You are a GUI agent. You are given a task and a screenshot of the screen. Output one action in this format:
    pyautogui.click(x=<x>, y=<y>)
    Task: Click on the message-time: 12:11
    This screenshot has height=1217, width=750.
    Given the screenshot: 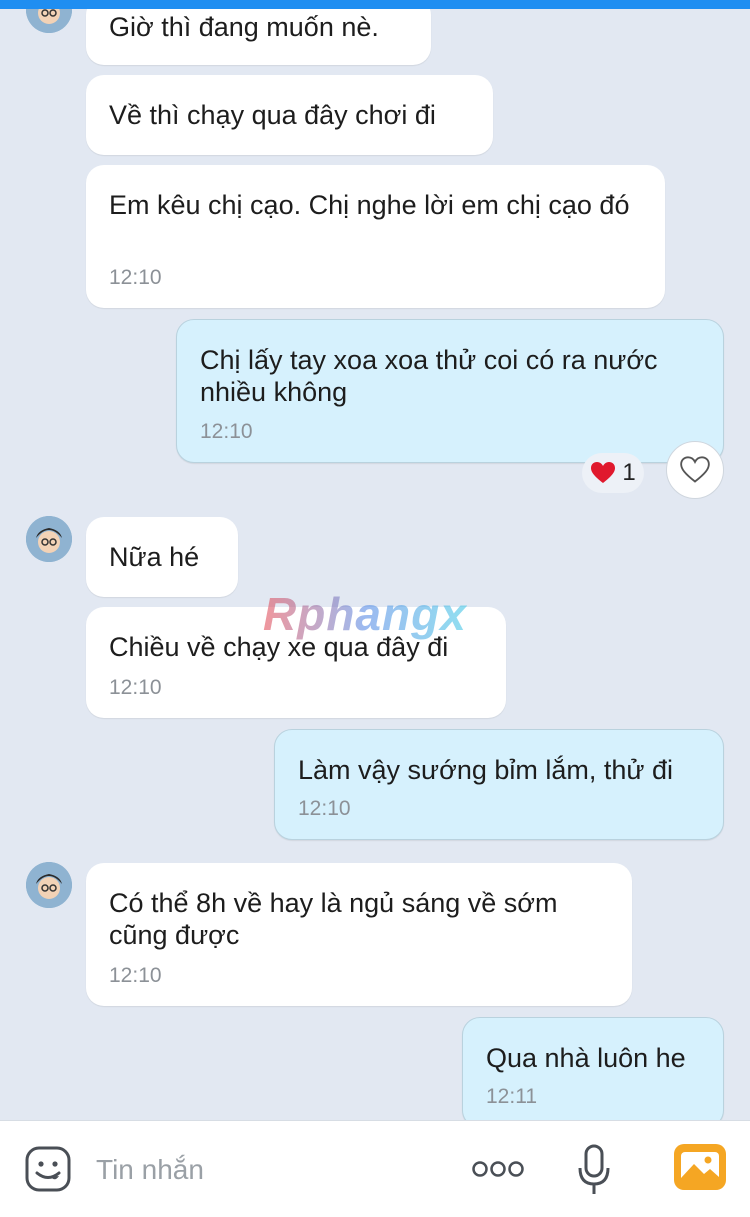 What is the action you would take?
    pyautogui.click(x=511, y=1096)
    